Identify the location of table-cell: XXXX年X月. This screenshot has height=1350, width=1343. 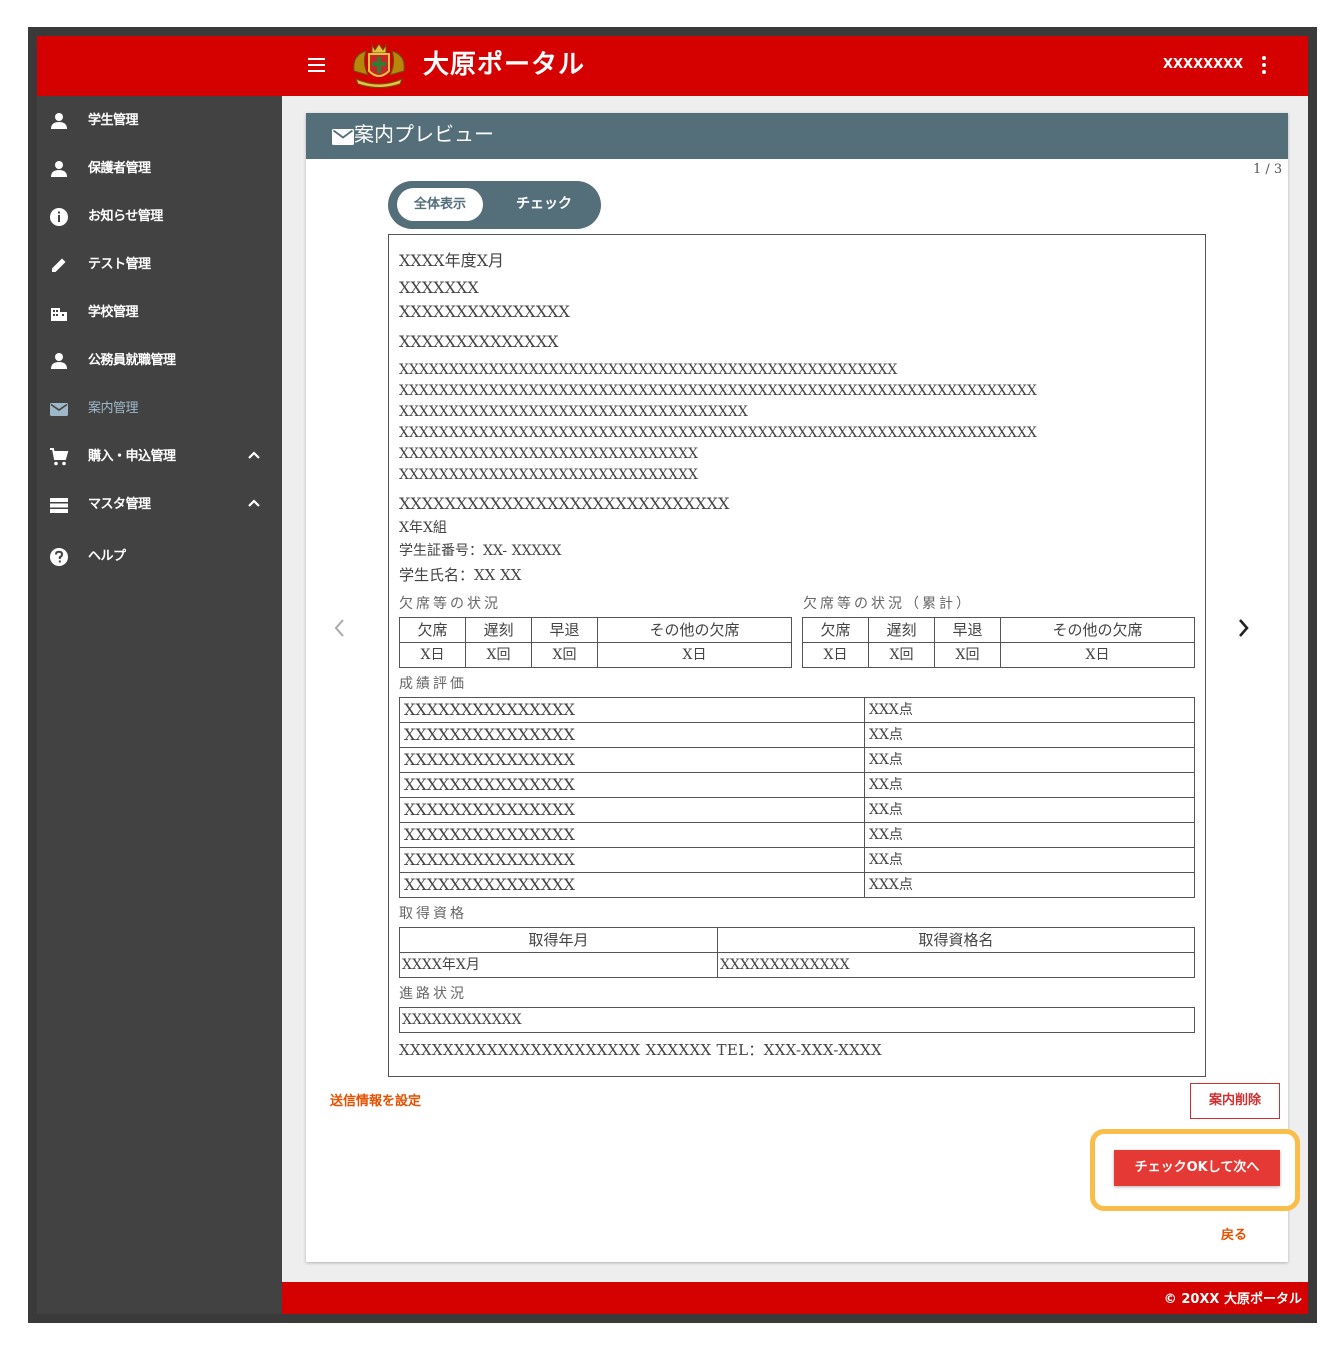
(558, 965).